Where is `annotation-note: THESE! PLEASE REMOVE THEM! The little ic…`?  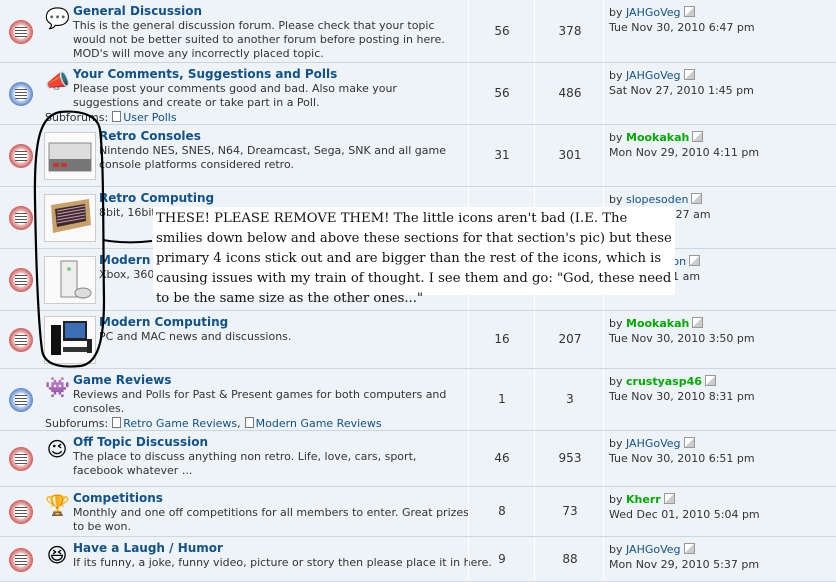
annotation-note: THESE! PLEASE REMOVE THEM! The little ic… is located at coordinates (414, 256).